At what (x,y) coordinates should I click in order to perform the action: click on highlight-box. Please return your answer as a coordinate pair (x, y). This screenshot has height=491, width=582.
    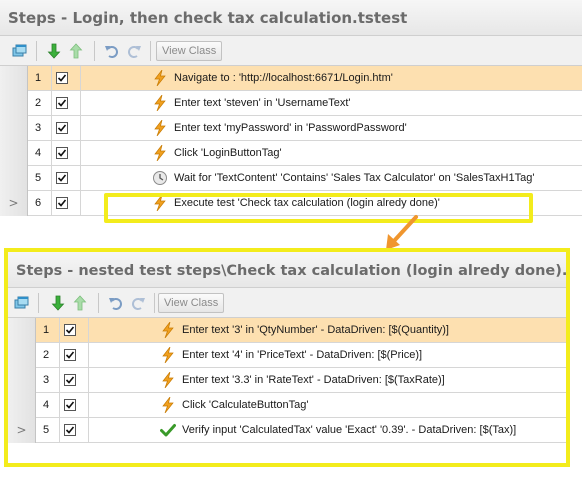
    Looking at the image, I should click on (318, 208).